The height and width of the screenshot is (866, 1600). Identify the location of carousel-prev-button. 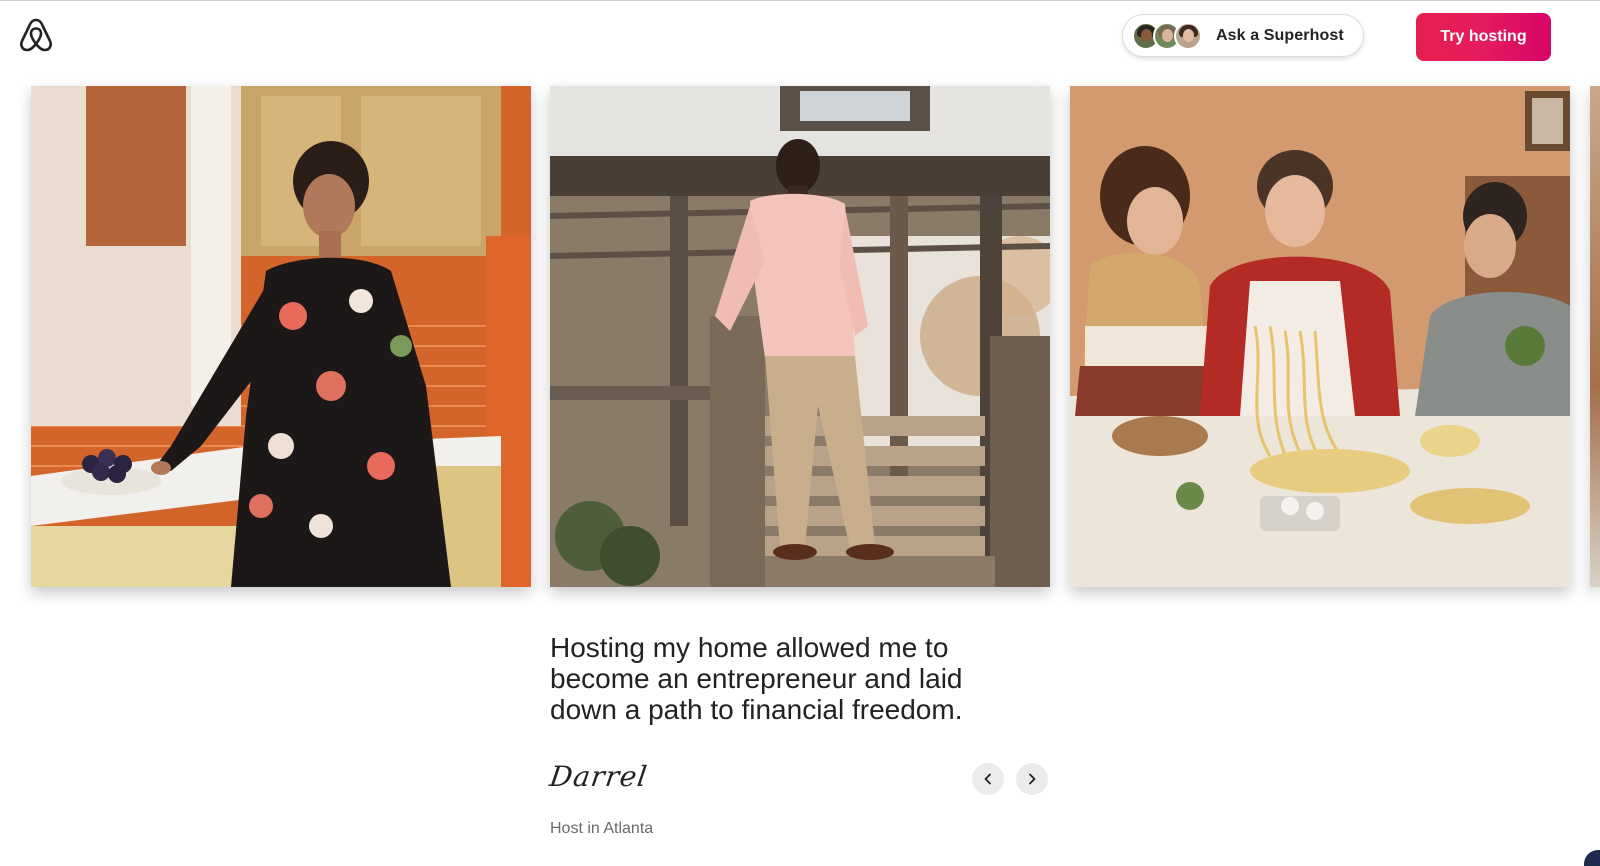
(988, 779).